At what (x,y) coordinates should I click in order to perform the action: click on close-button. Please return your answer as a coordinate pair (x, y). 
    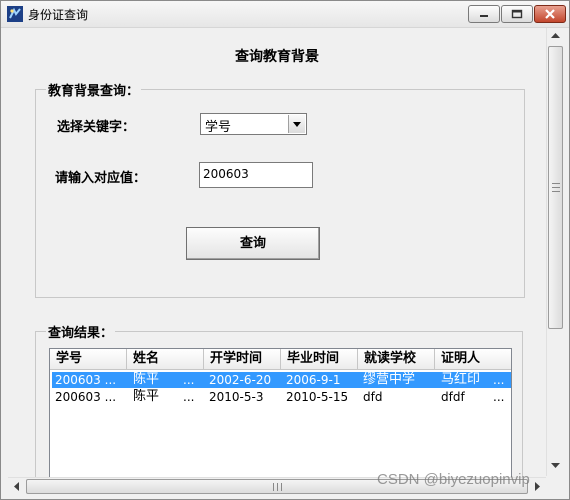
    Looking at the image, I should click on (550, 14).